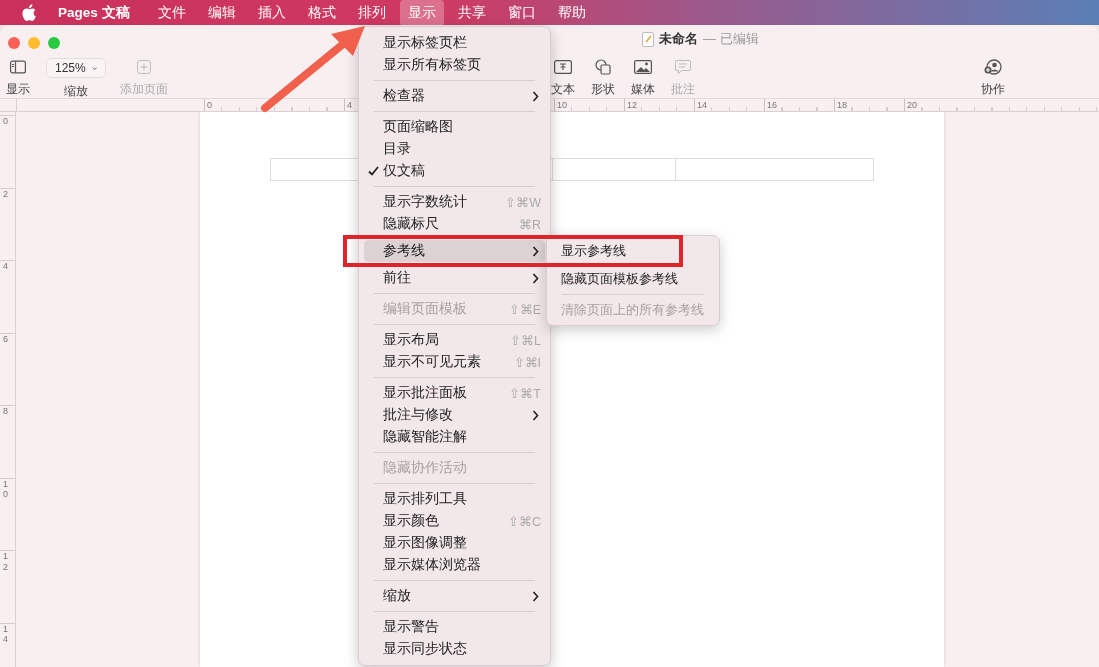 The image size is (1099, 667). I want to click on menu-item: 显示批注面板 ⇧⌘T, so click(454, 393).